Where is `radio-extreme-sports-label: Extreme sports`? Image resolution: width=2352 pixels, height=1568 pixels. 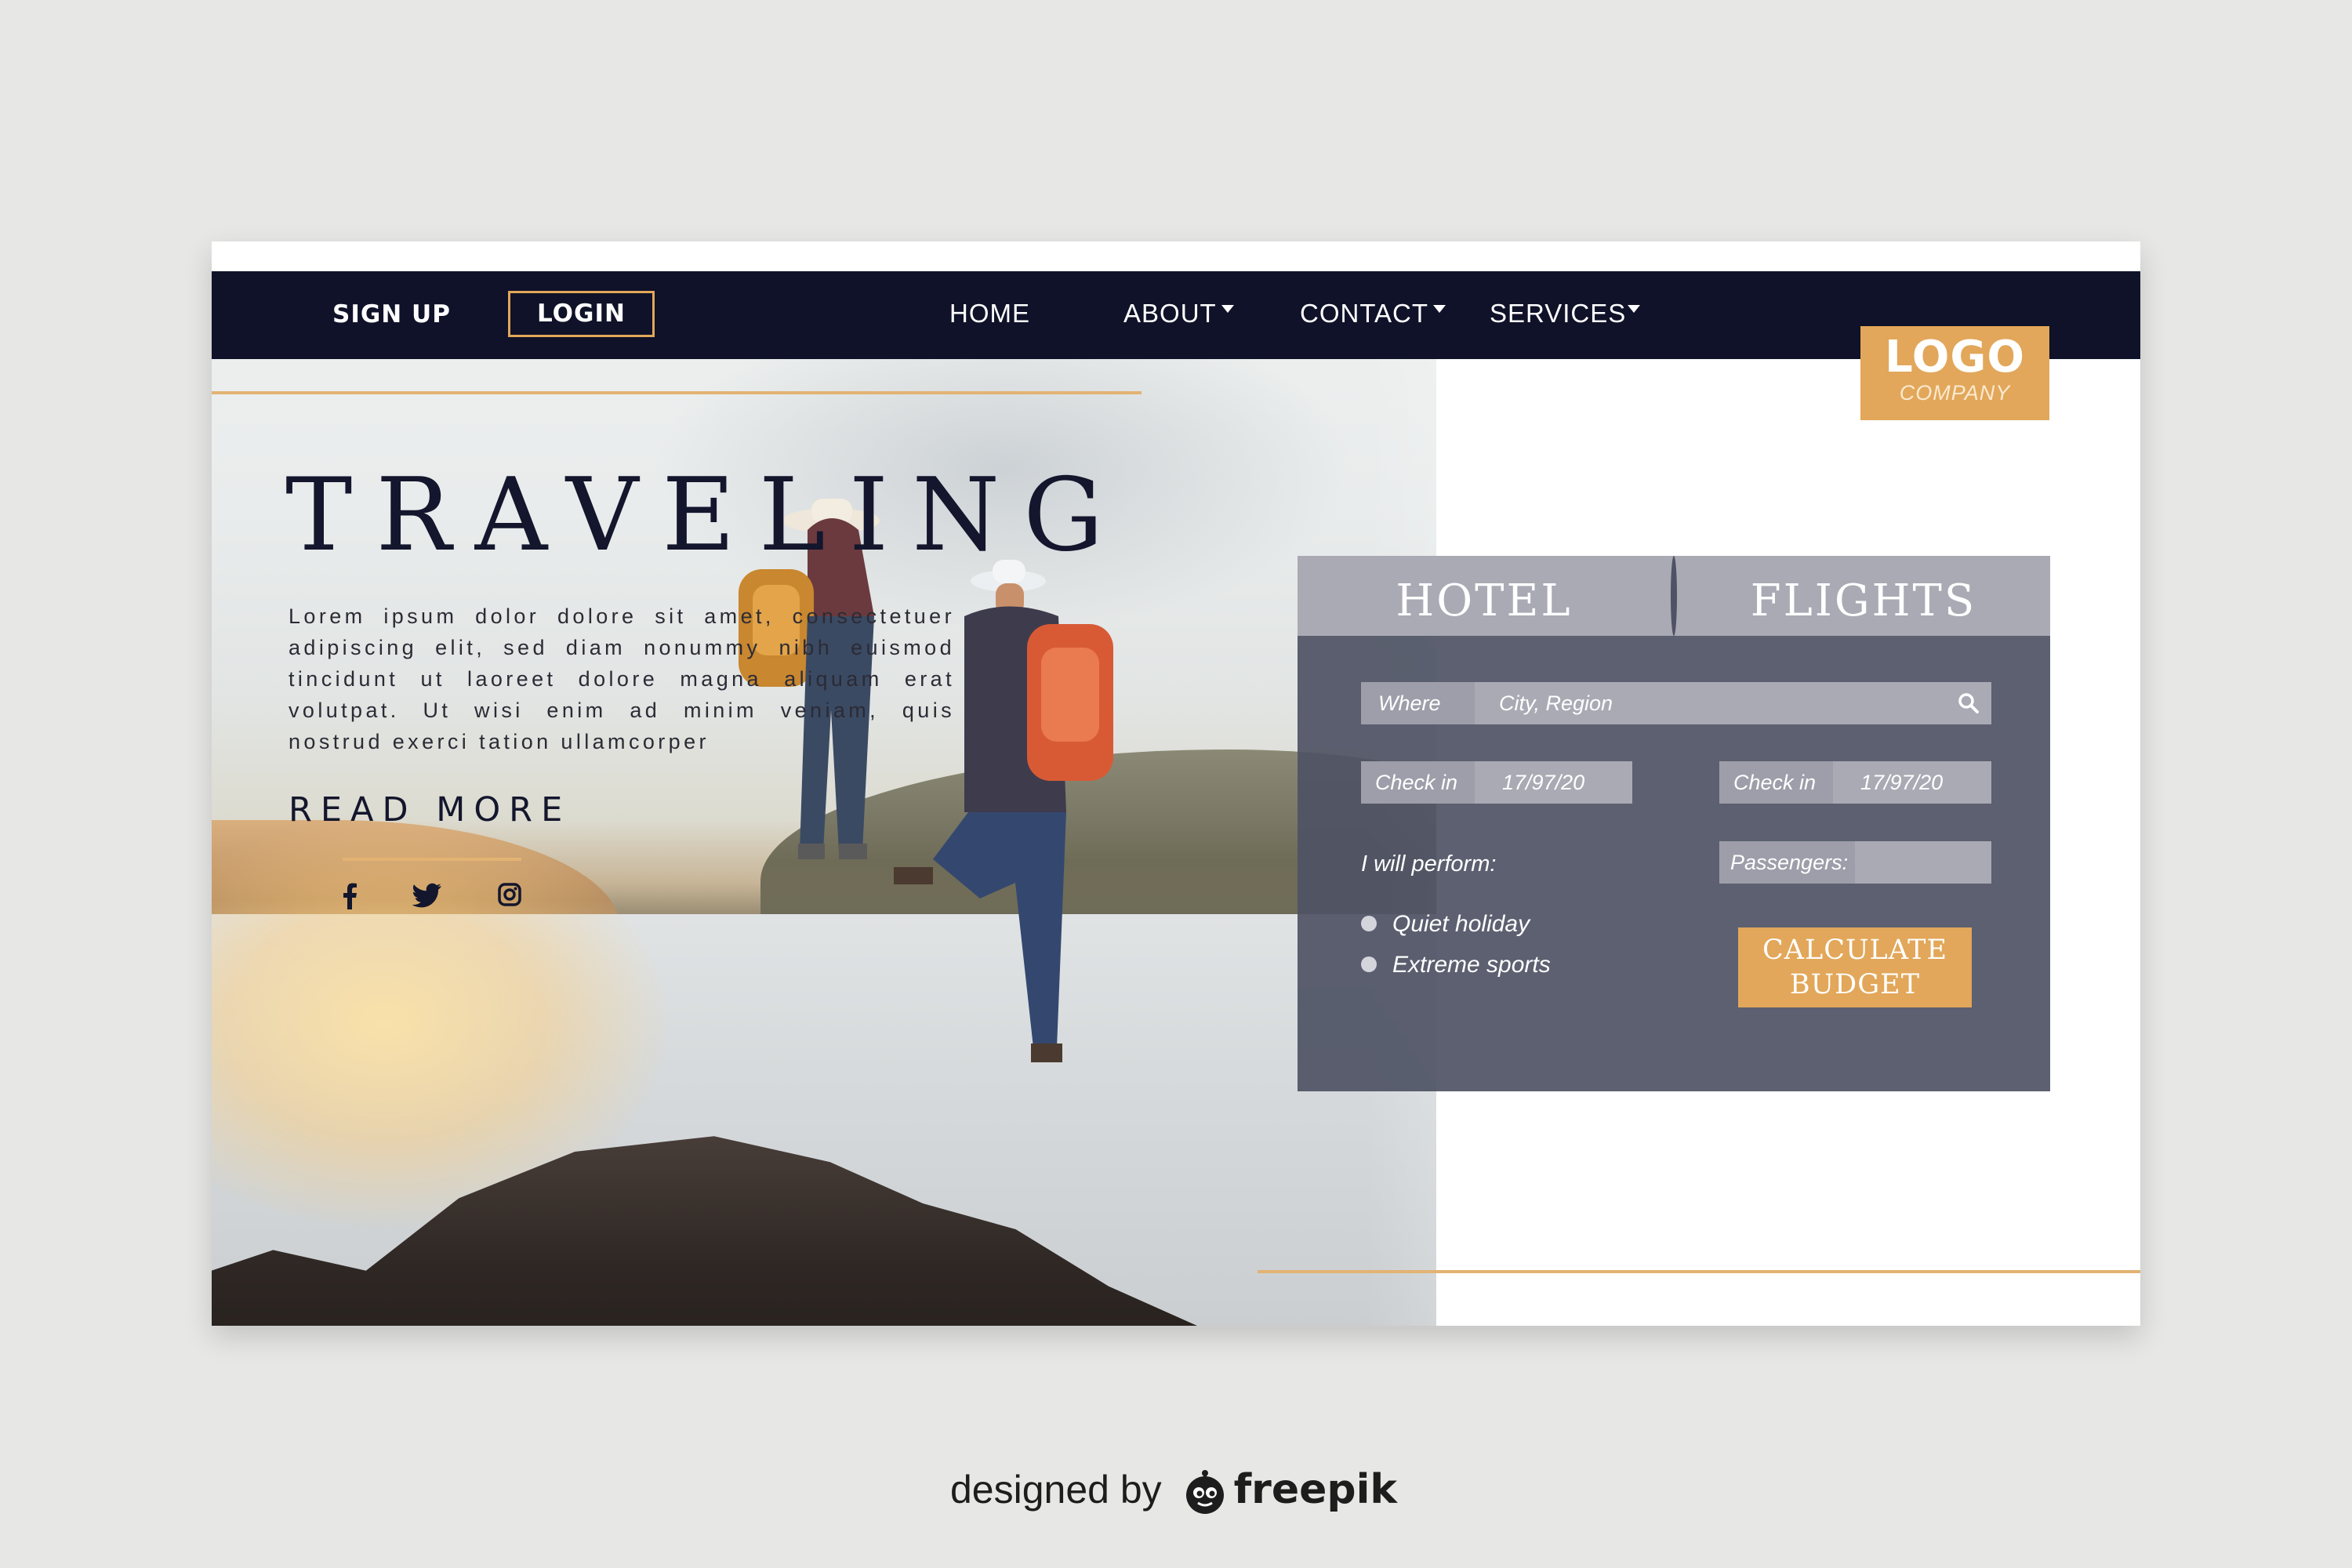 radio-extreme-sports-label: Extreme sports is located at coordinates (1471, 965).